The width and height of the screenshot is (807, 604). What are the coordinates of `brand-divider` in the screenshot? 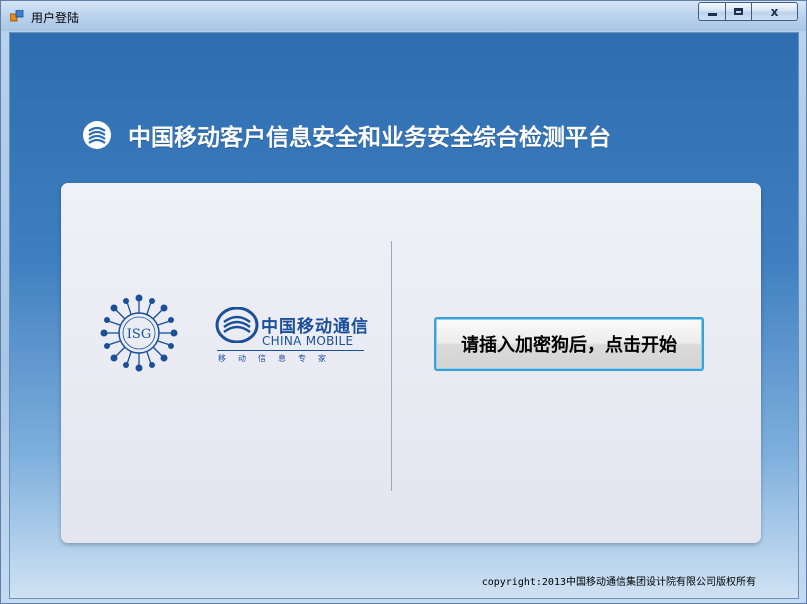 It's located at (290, 350).